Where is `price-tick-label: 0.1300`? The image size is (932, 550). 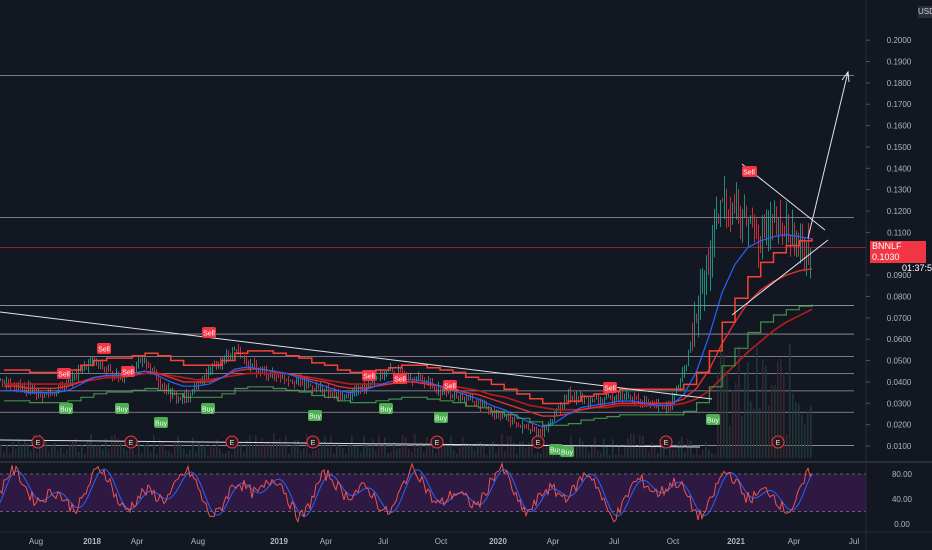
price-tick-label: 0.1300 is located at coordinates (899, 190).